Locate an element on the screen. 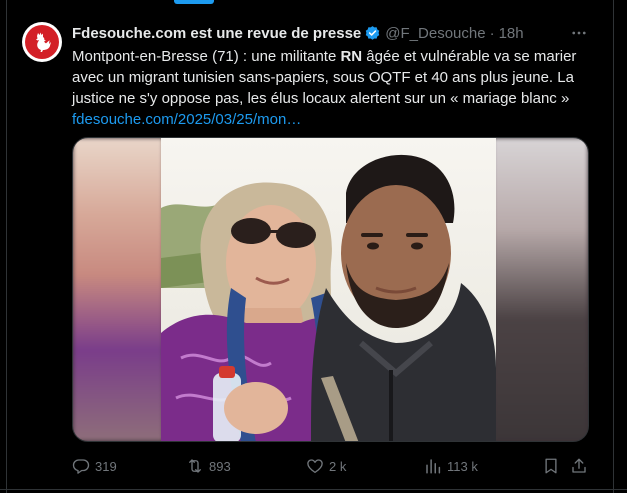  share-icon is located at coordinates (579, 466).